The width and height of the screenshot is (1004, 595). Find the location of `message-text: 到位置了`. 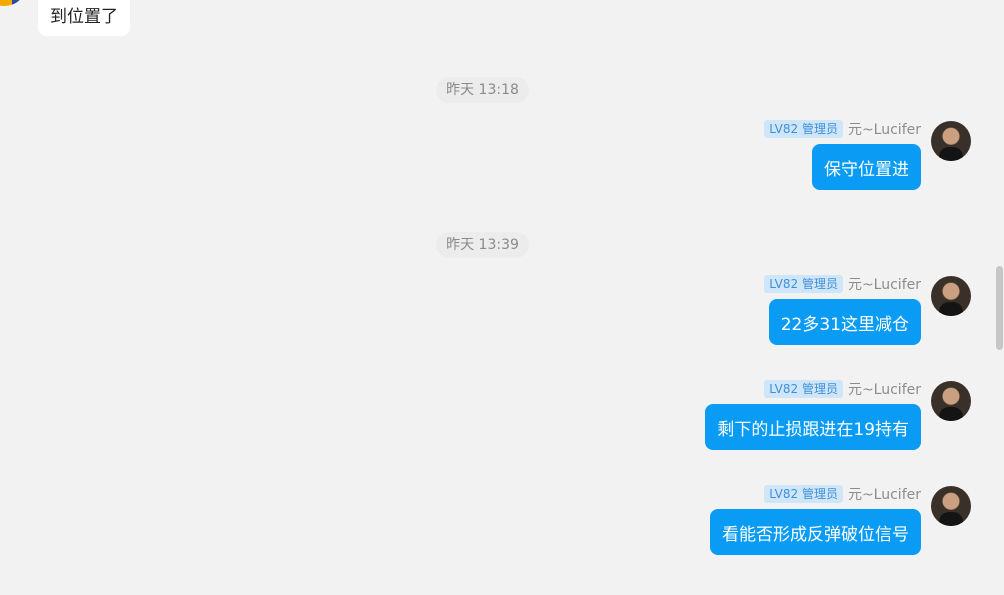

message-text: 到位置了 is located at coordinates (84, 16).